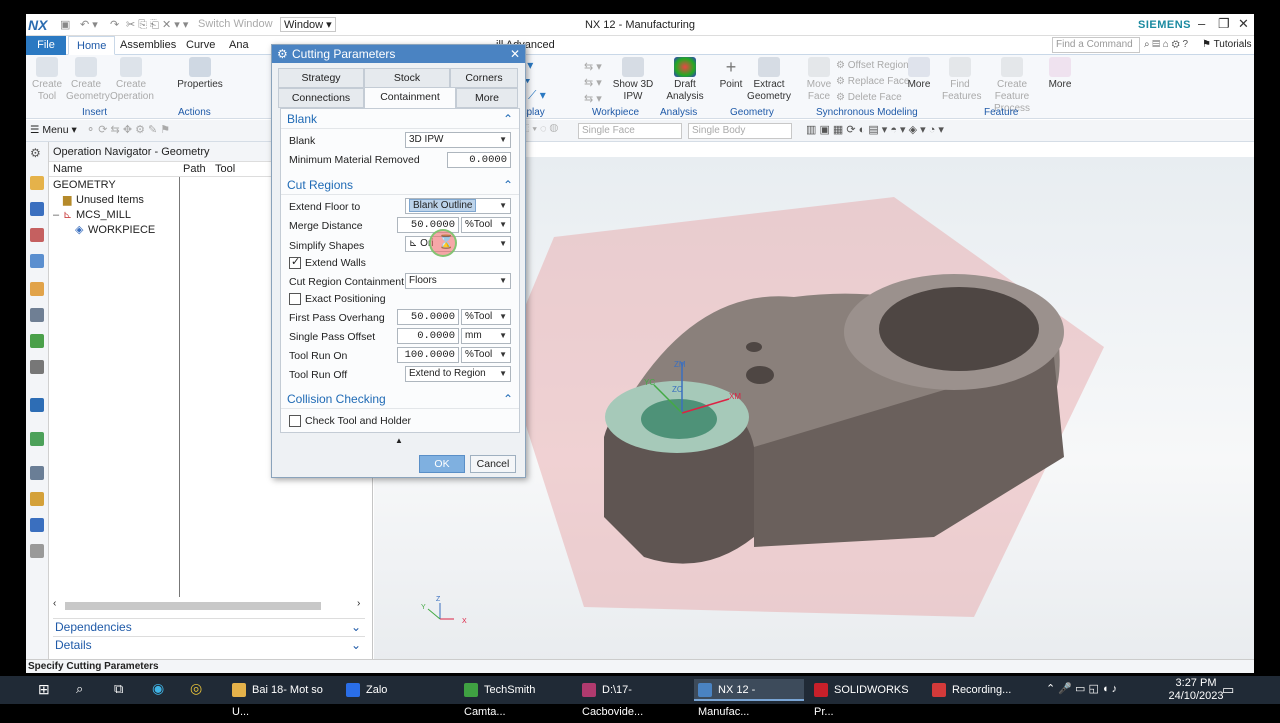 Image resolution: width=1280 pixels, height=723 pixels. I want to click on collapse-icon: –, so click(56, 215).